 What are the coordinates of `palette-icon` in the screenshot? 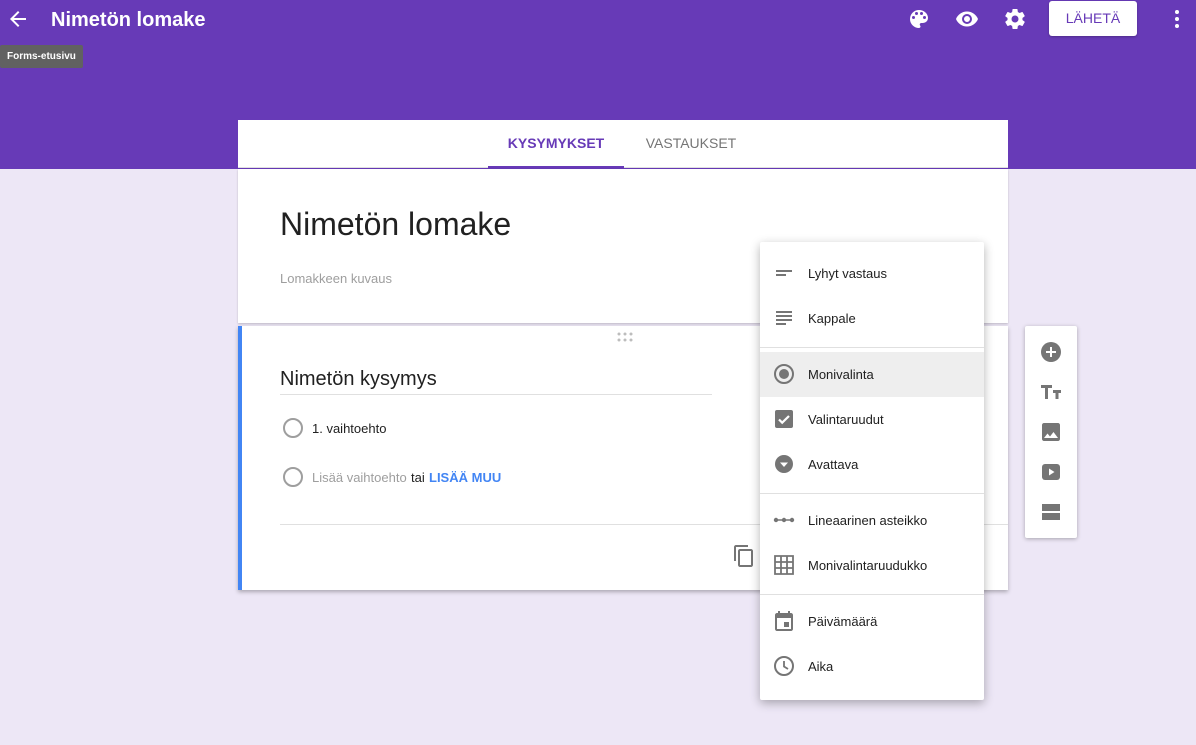 It's located at (919, 19).